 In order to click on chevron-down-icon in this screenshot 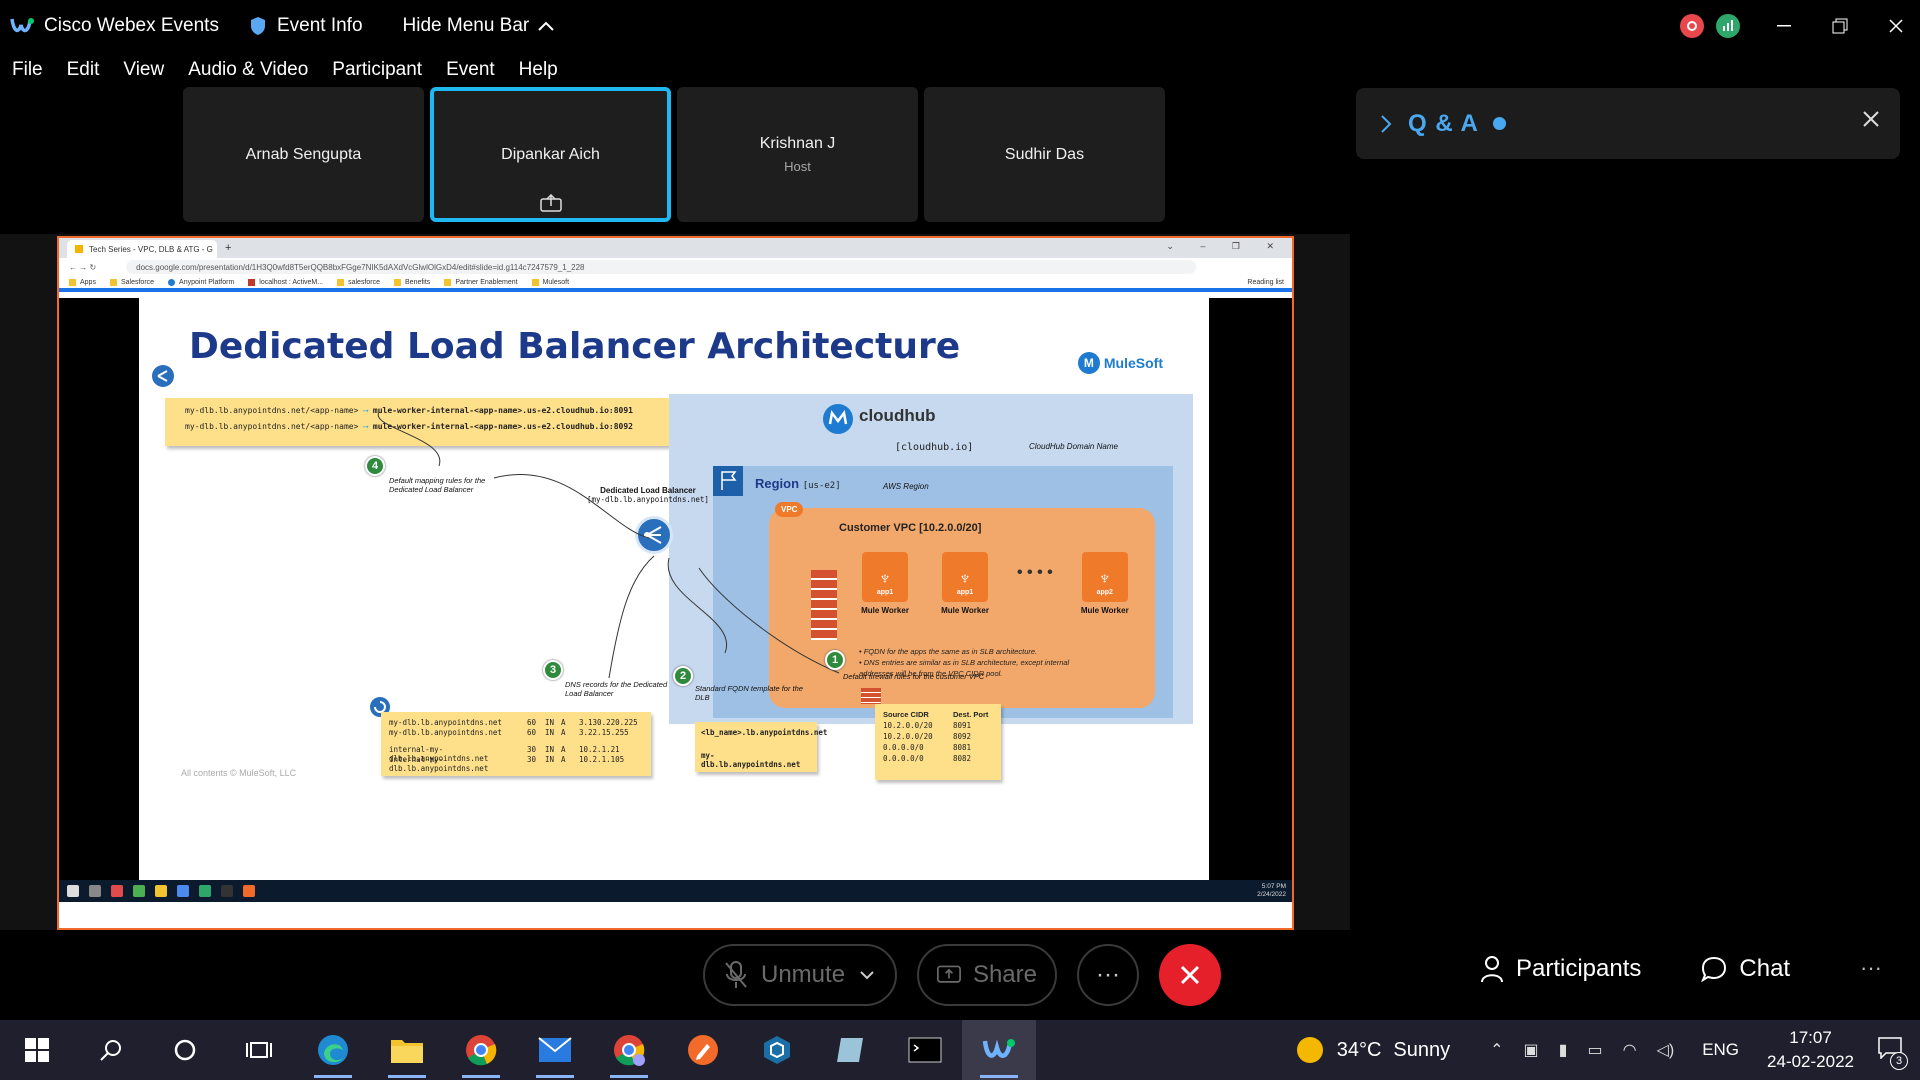, I will do `click(867, 975)`.